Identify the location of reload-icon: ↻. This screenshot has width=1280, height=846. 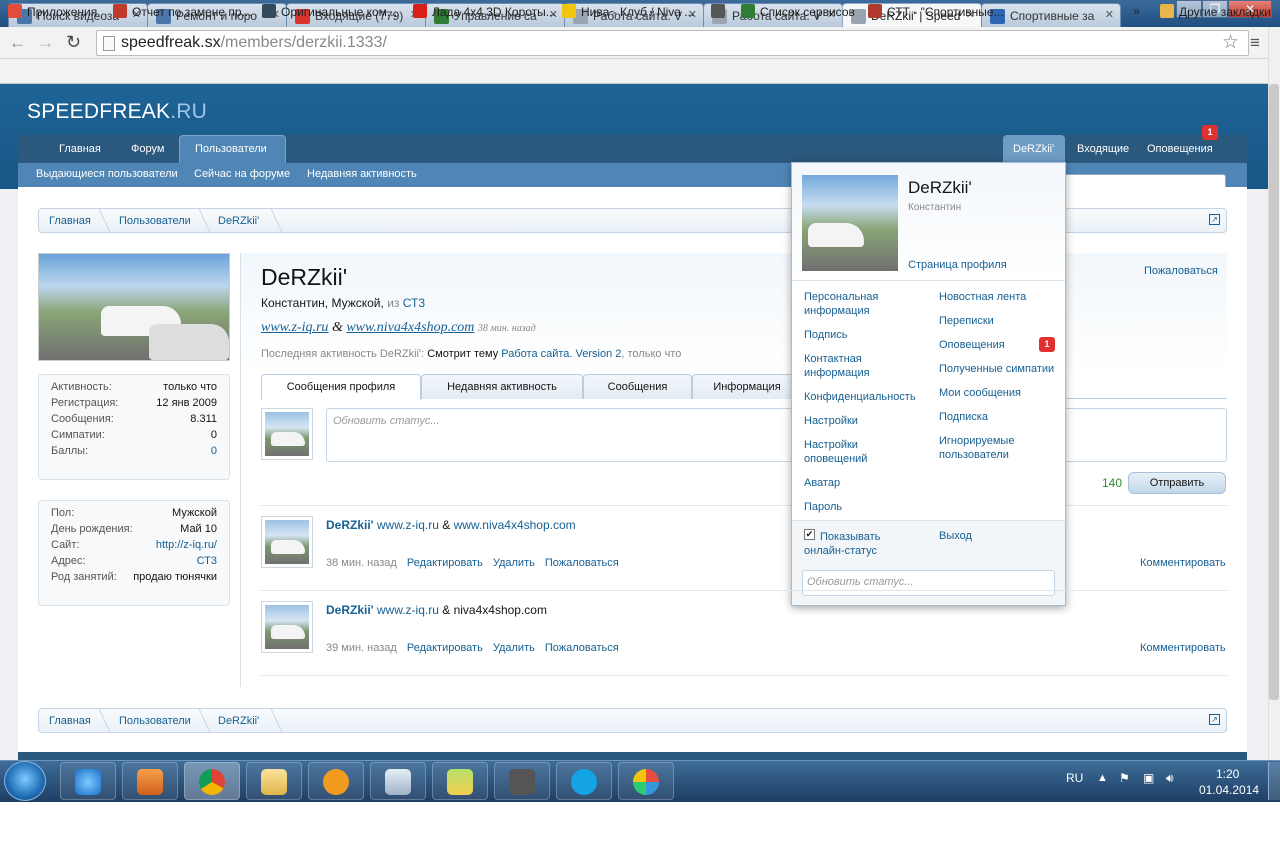
(73, 42).